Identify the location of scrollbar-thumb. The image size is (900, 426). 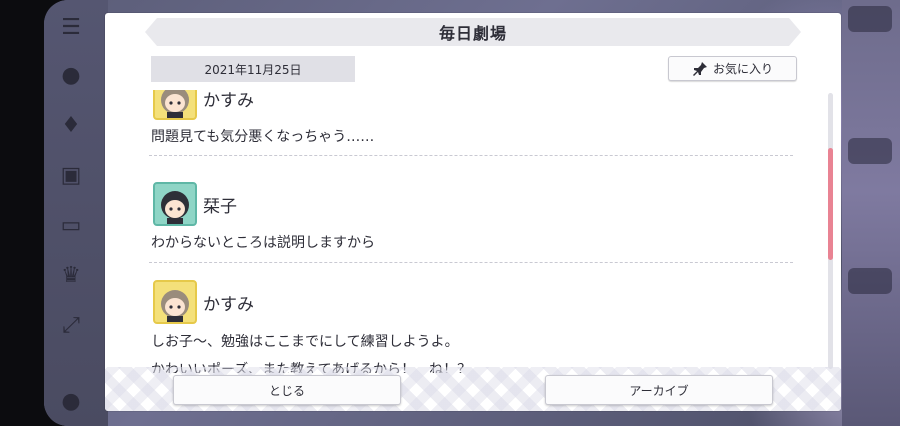
(830, 204).